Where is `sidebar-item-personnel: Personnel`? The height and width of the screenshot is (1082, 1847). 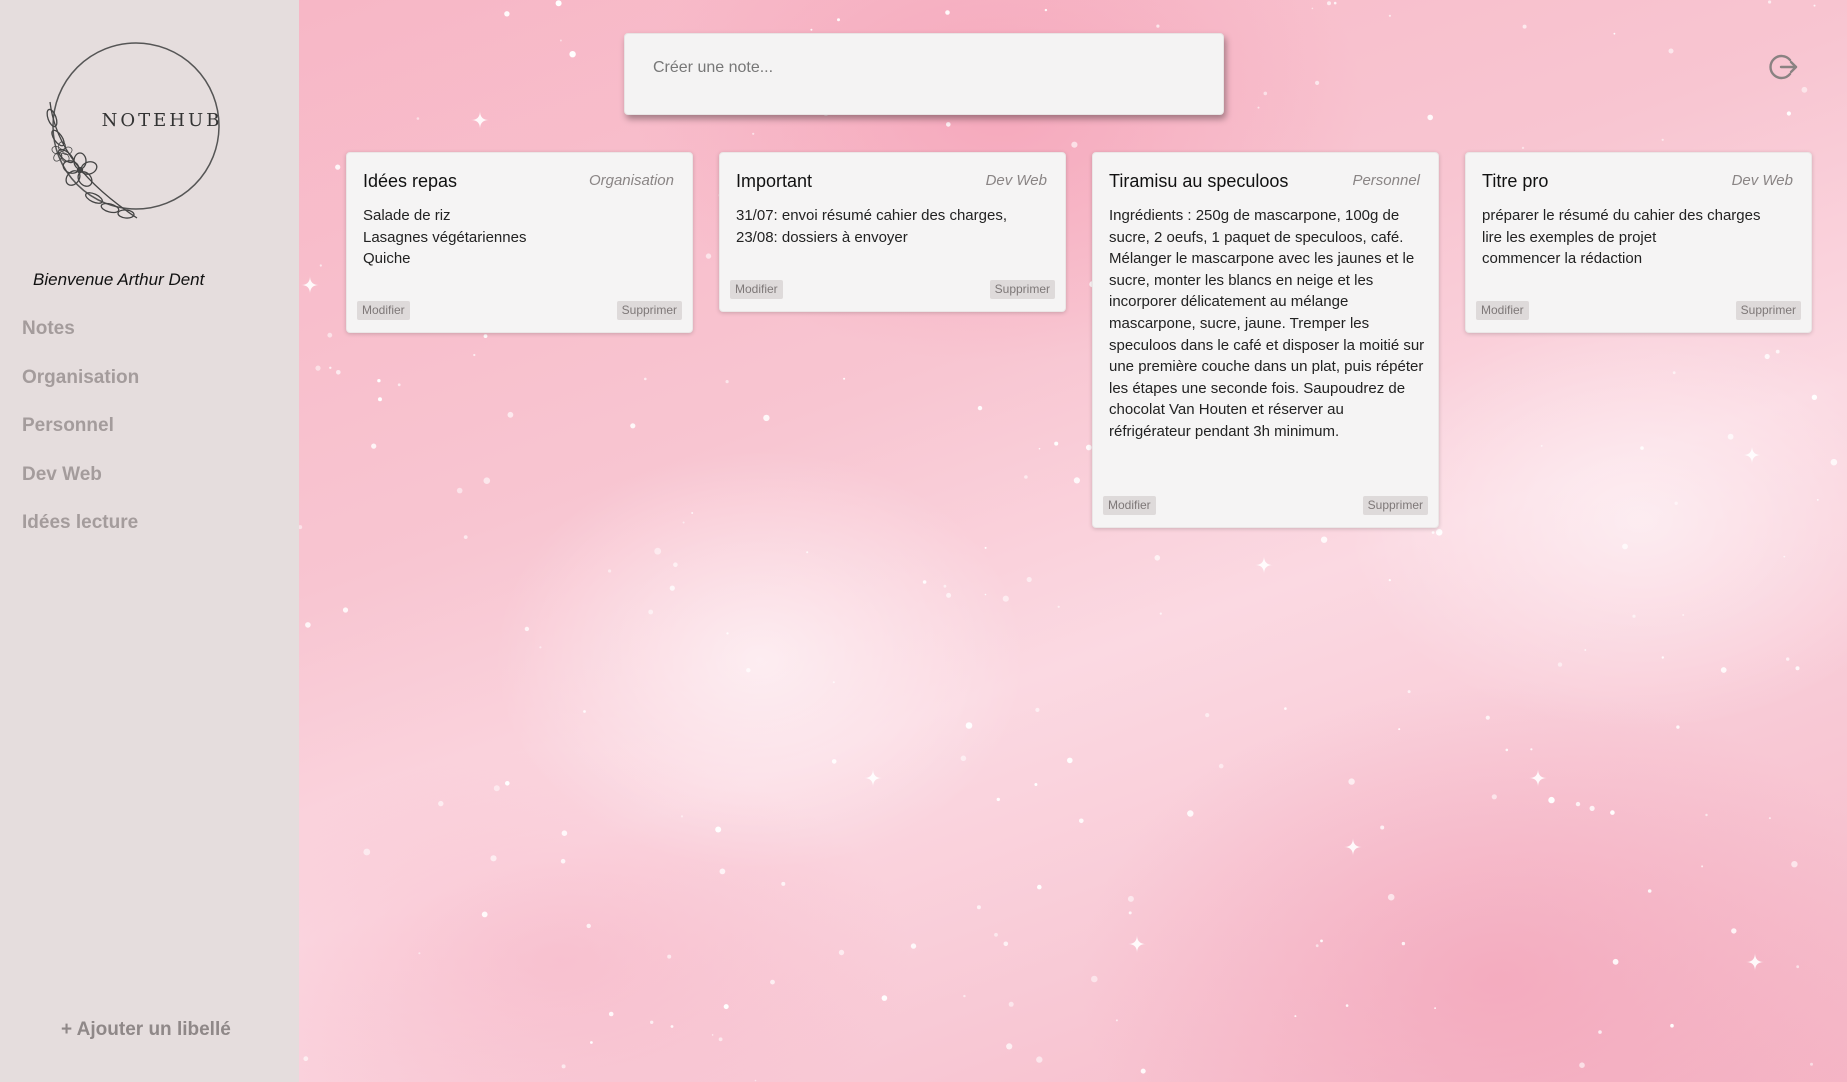
sidebar-item-personnel: Personnel is located at coordinates (80, 434).